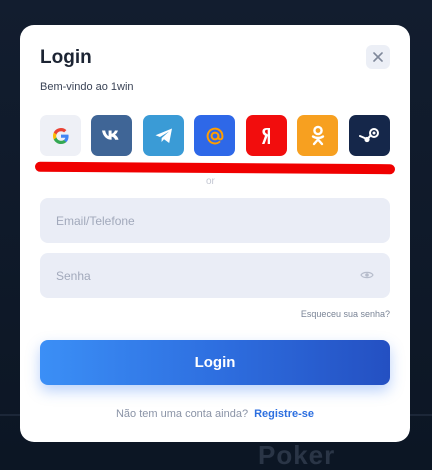  I want to click on email-field, so click(215, 220).